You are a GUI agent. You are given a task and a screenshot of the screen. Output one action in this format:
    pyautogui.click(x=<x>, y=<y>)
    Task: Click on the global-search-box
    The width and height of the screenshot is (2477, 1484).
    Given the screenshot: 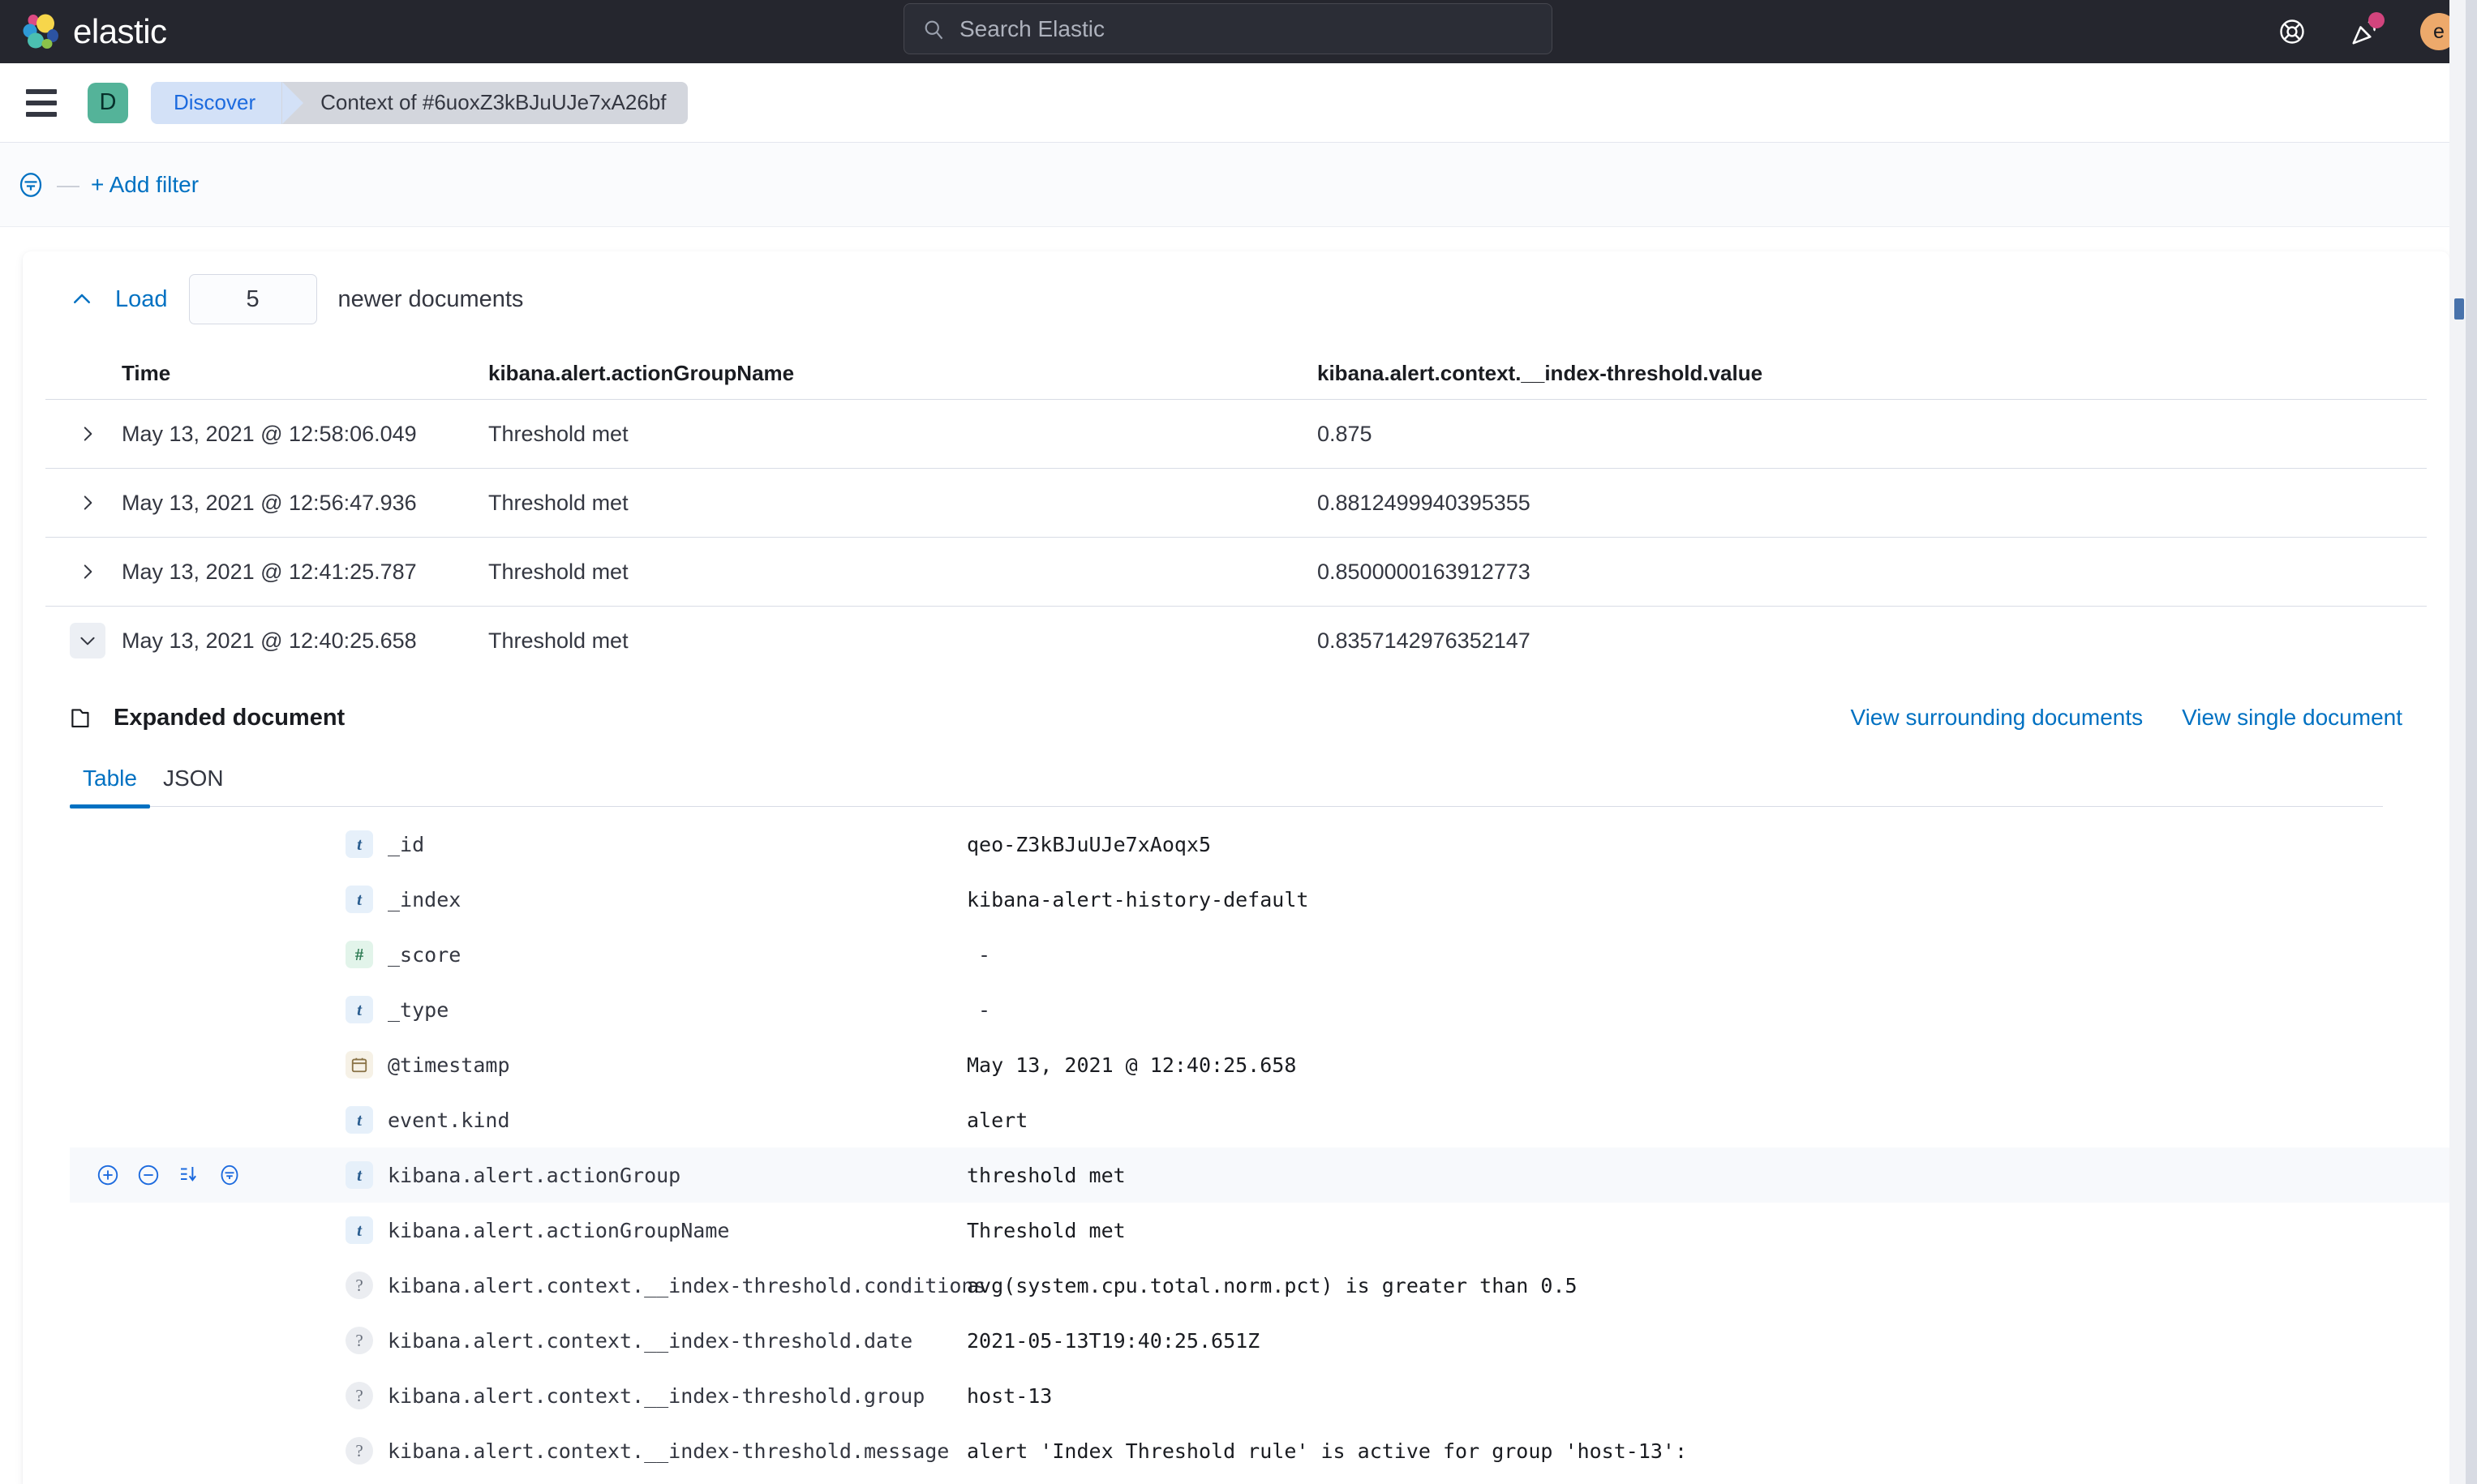 What is the action you would take?
    pyautogui.click(x=1228, y=28)
    